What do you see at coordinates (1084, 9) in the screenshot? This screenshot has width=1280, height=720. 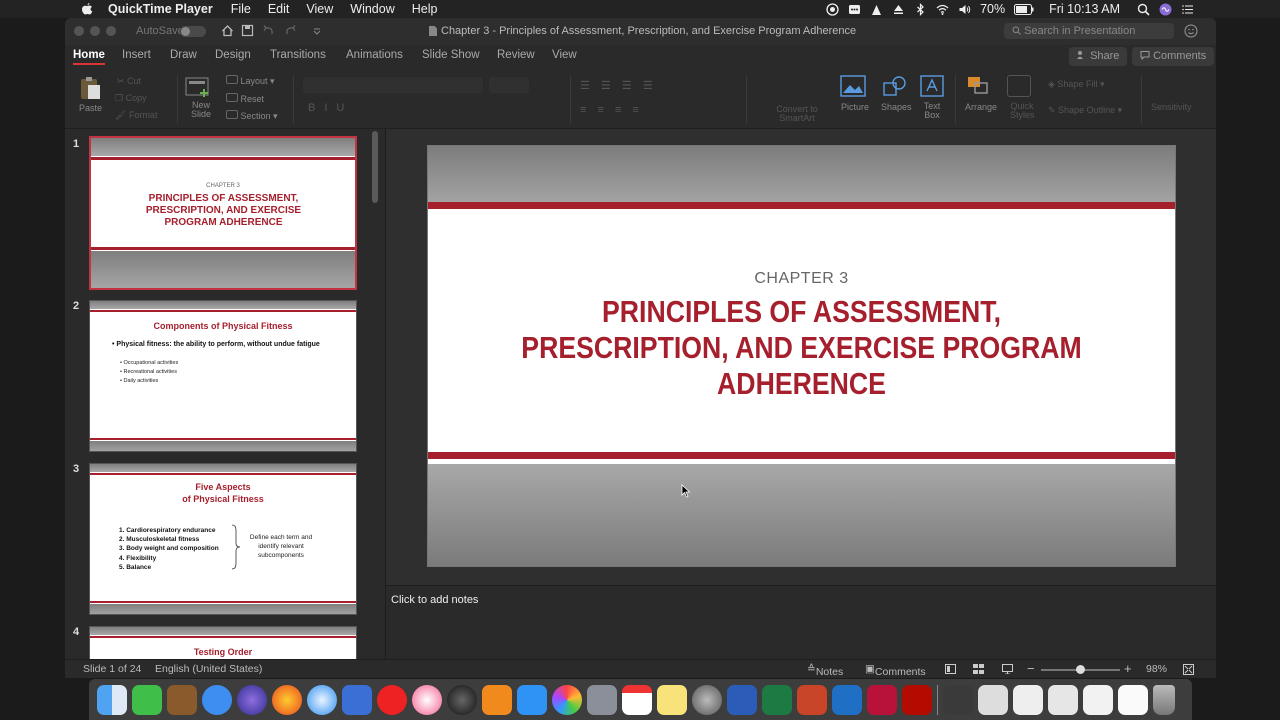 I see `clock: Fri 10:13 AM` at bounding box center [1084, 9].